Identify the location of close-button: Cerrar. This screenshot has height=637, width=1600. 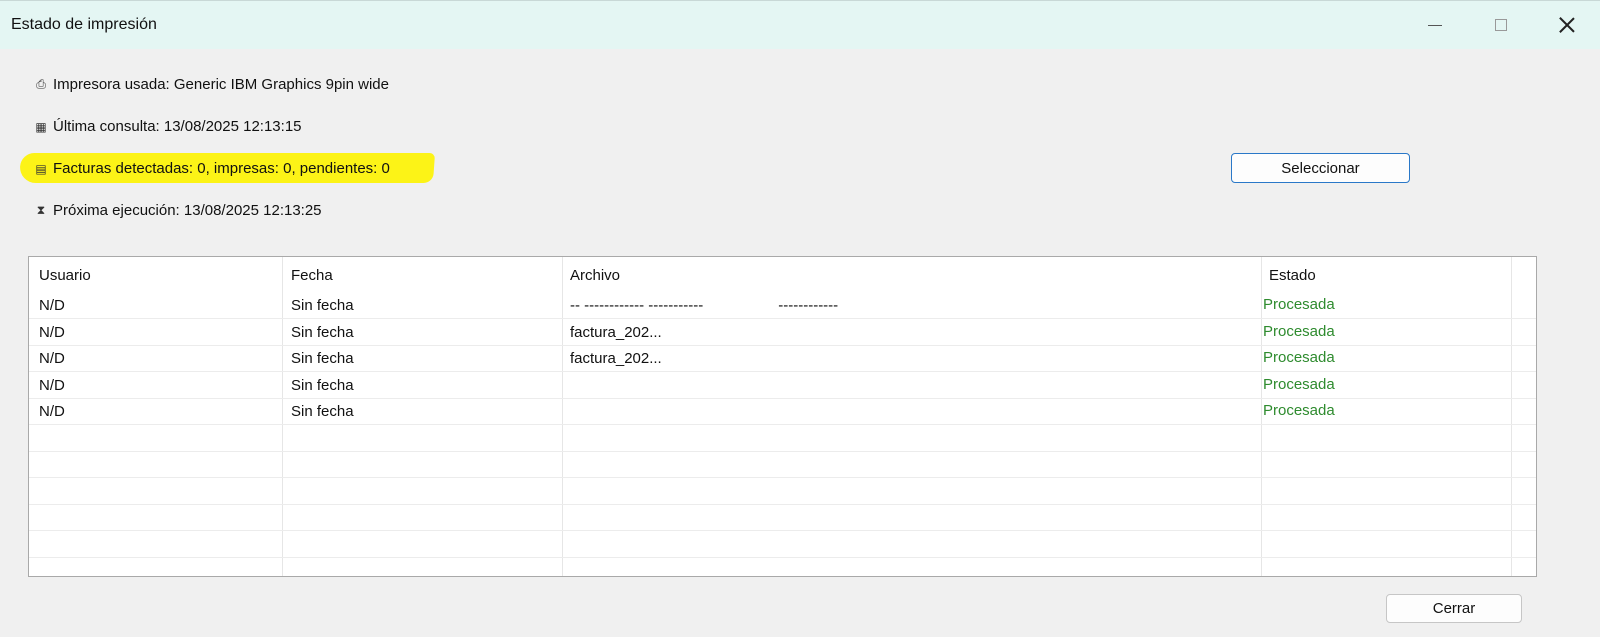
(1454, 608).